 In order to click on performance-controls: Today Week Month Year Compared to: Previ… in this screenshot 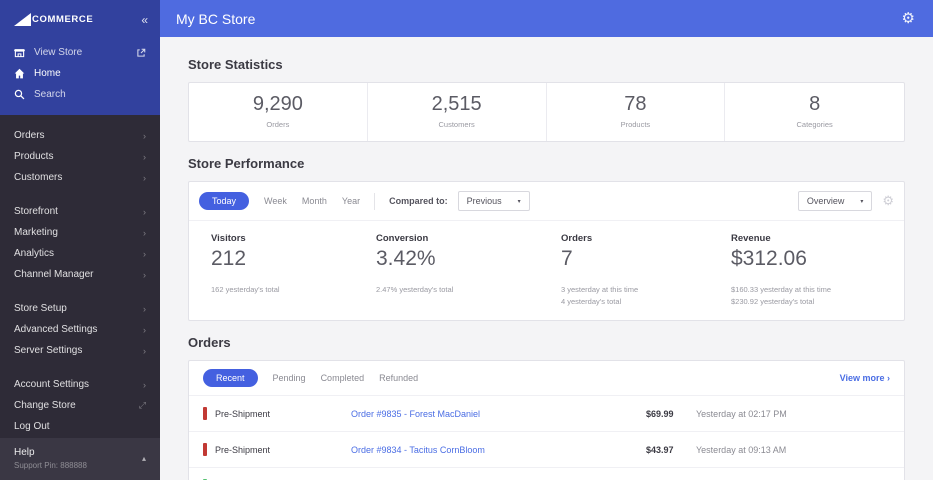, I will do `click(546, 201)`.